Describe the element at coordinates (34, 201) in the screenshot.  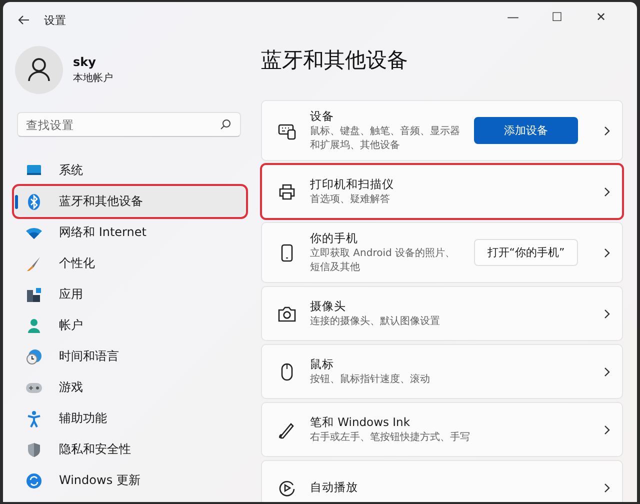
I see `bluetooth-icon` at that location.